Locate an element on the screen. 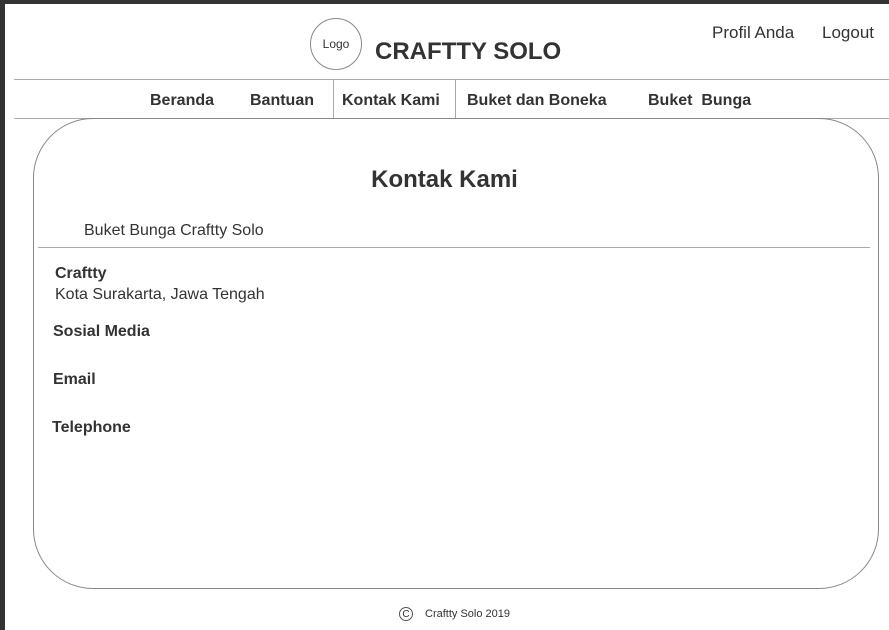 This screenshot has height=630, width=889. profile-link: Profil Anda is located at coordinates (753, 33).